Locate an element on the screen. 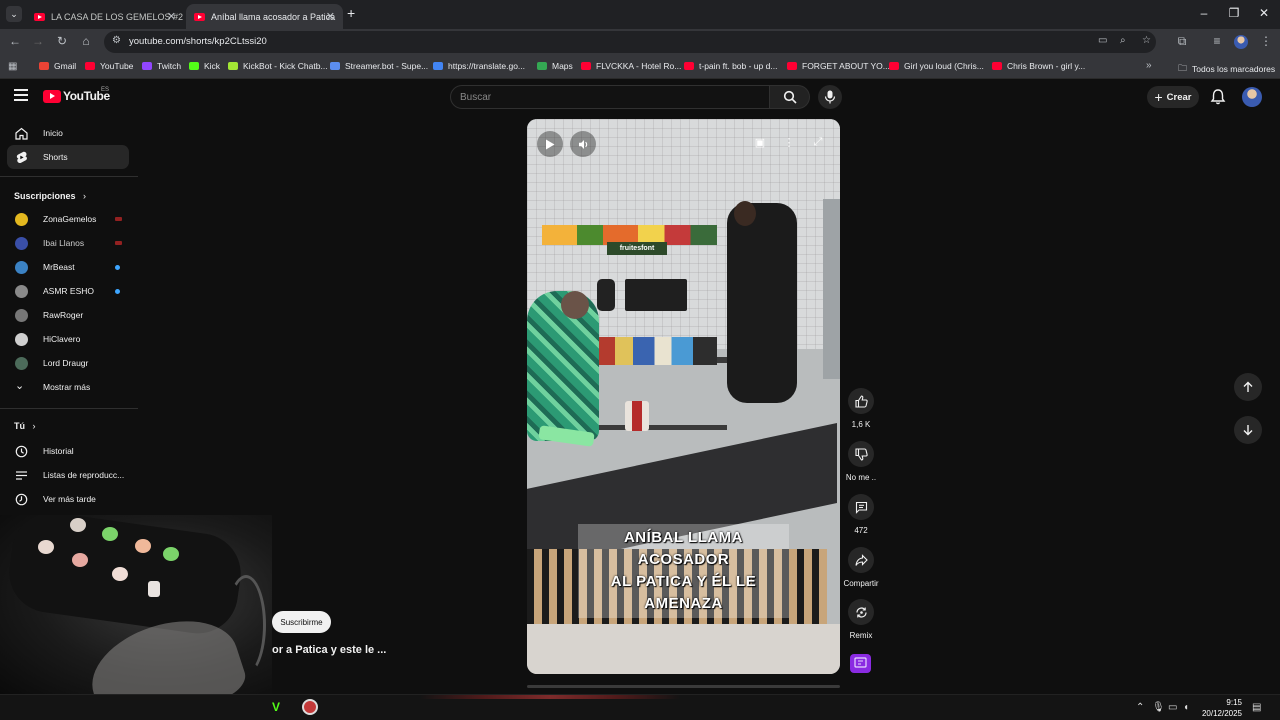 The height and width of the screenshot is (720, 1280). subscription-item: HiClavero is located at coordinates (68, 340).